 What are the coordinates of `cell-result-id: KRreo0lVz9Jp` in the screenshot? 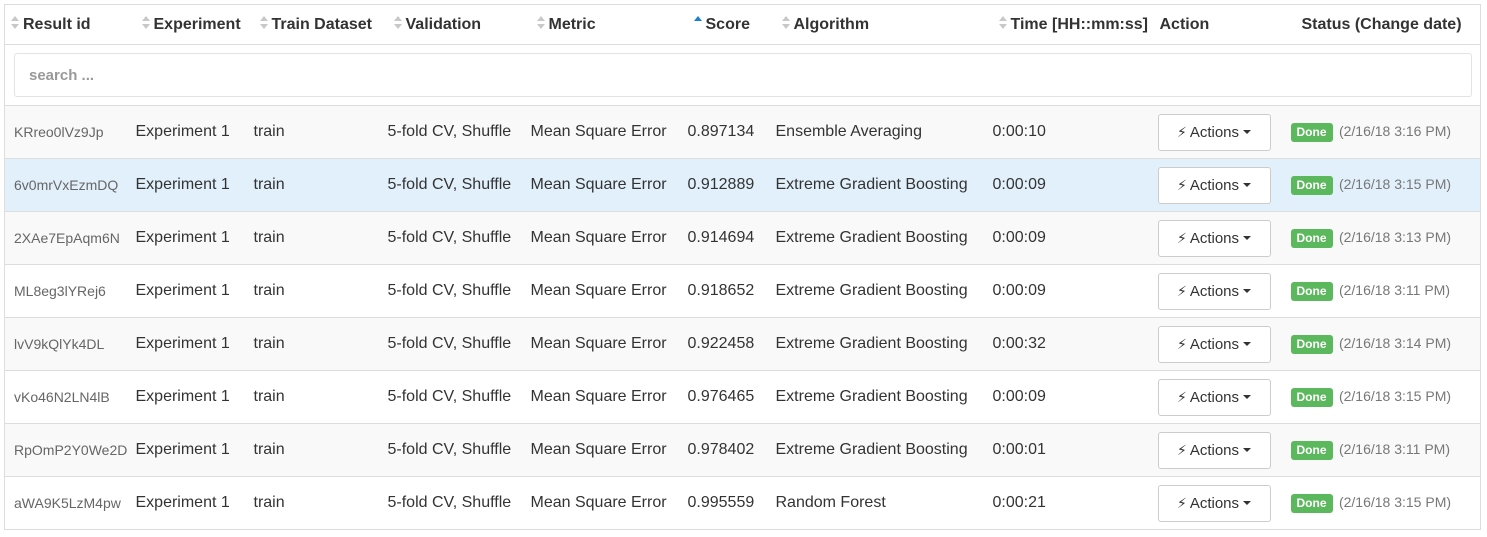 It's located at (70, 132).